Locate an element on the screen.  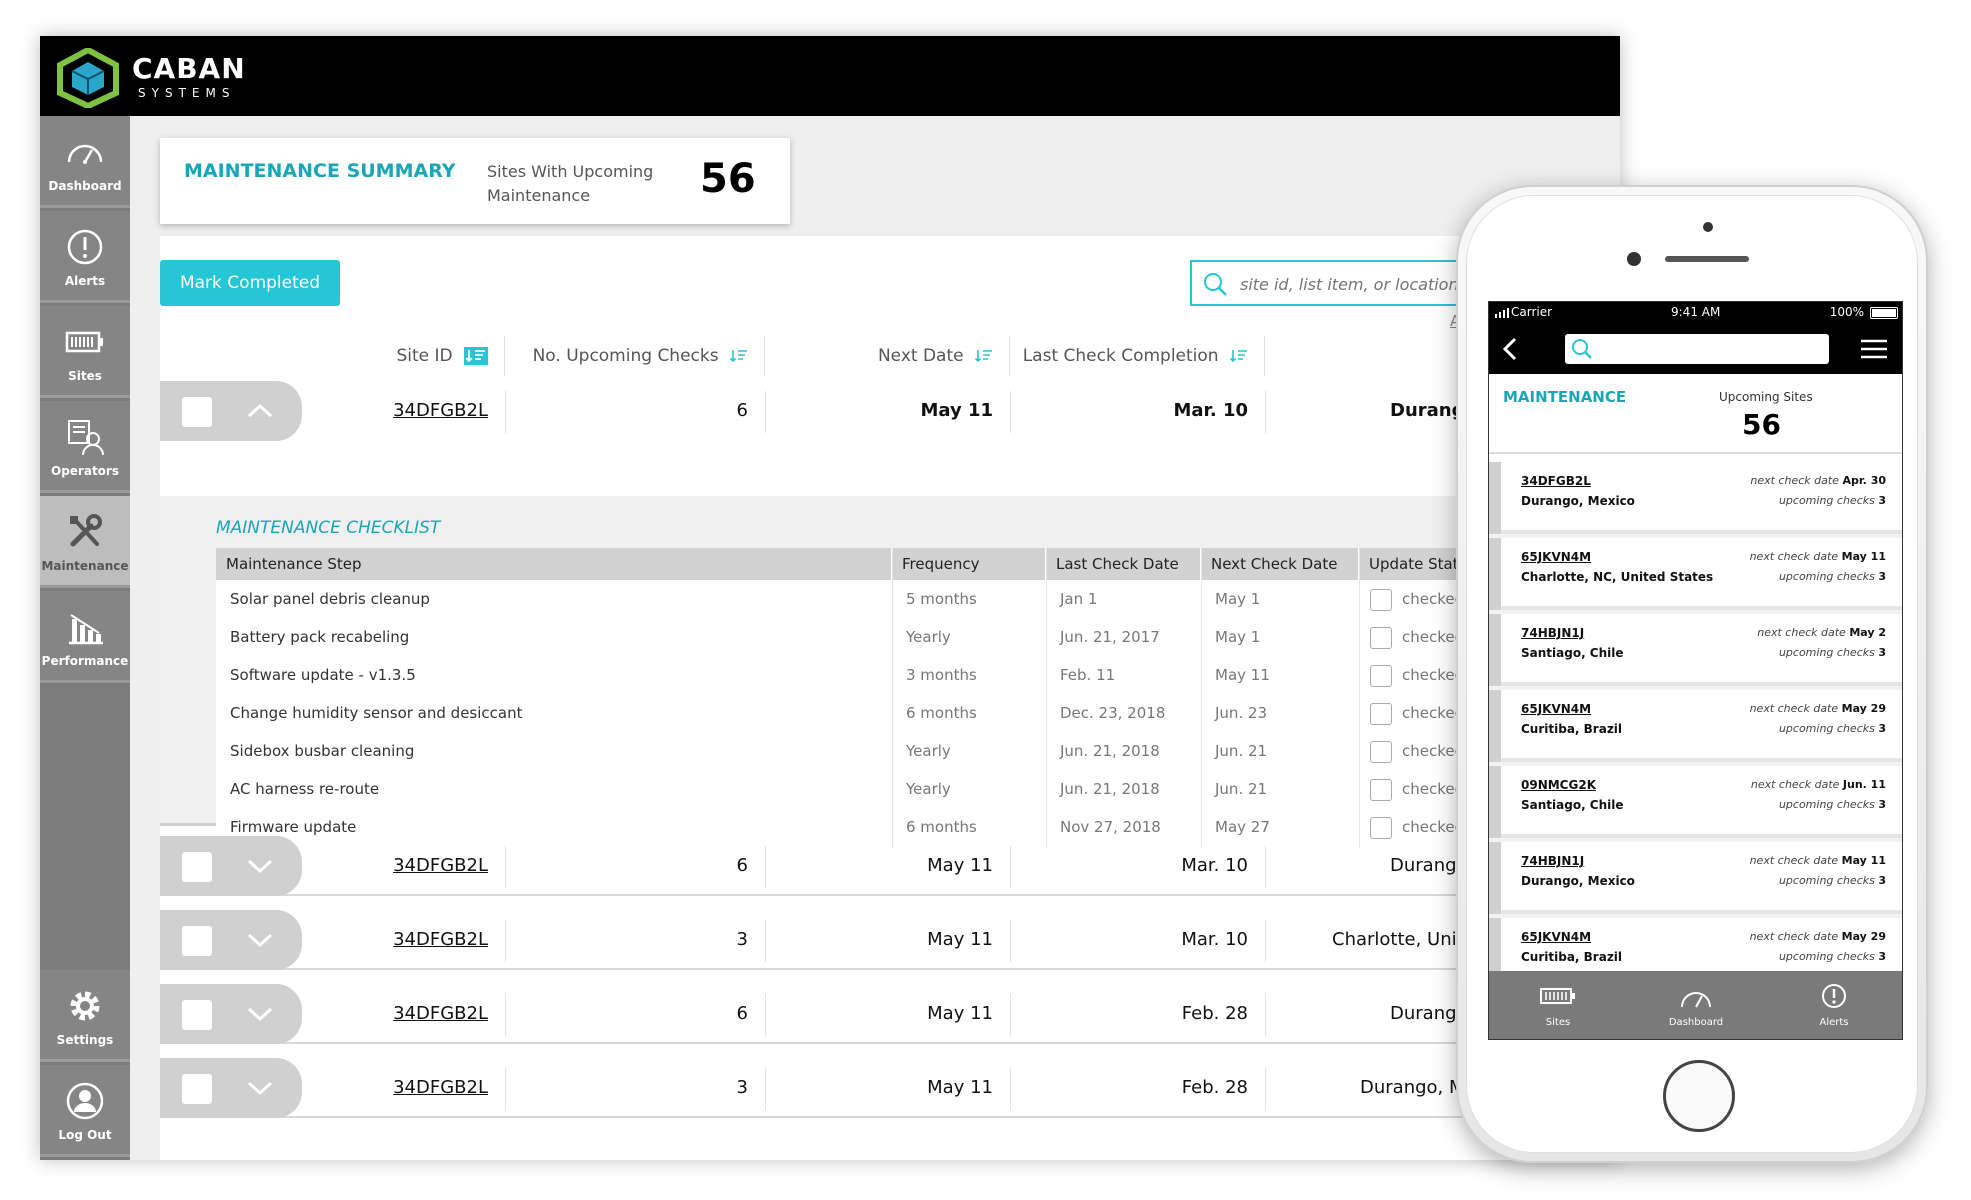
site-id-link: 09NMCG2K is located at coordinates (1558, 785).